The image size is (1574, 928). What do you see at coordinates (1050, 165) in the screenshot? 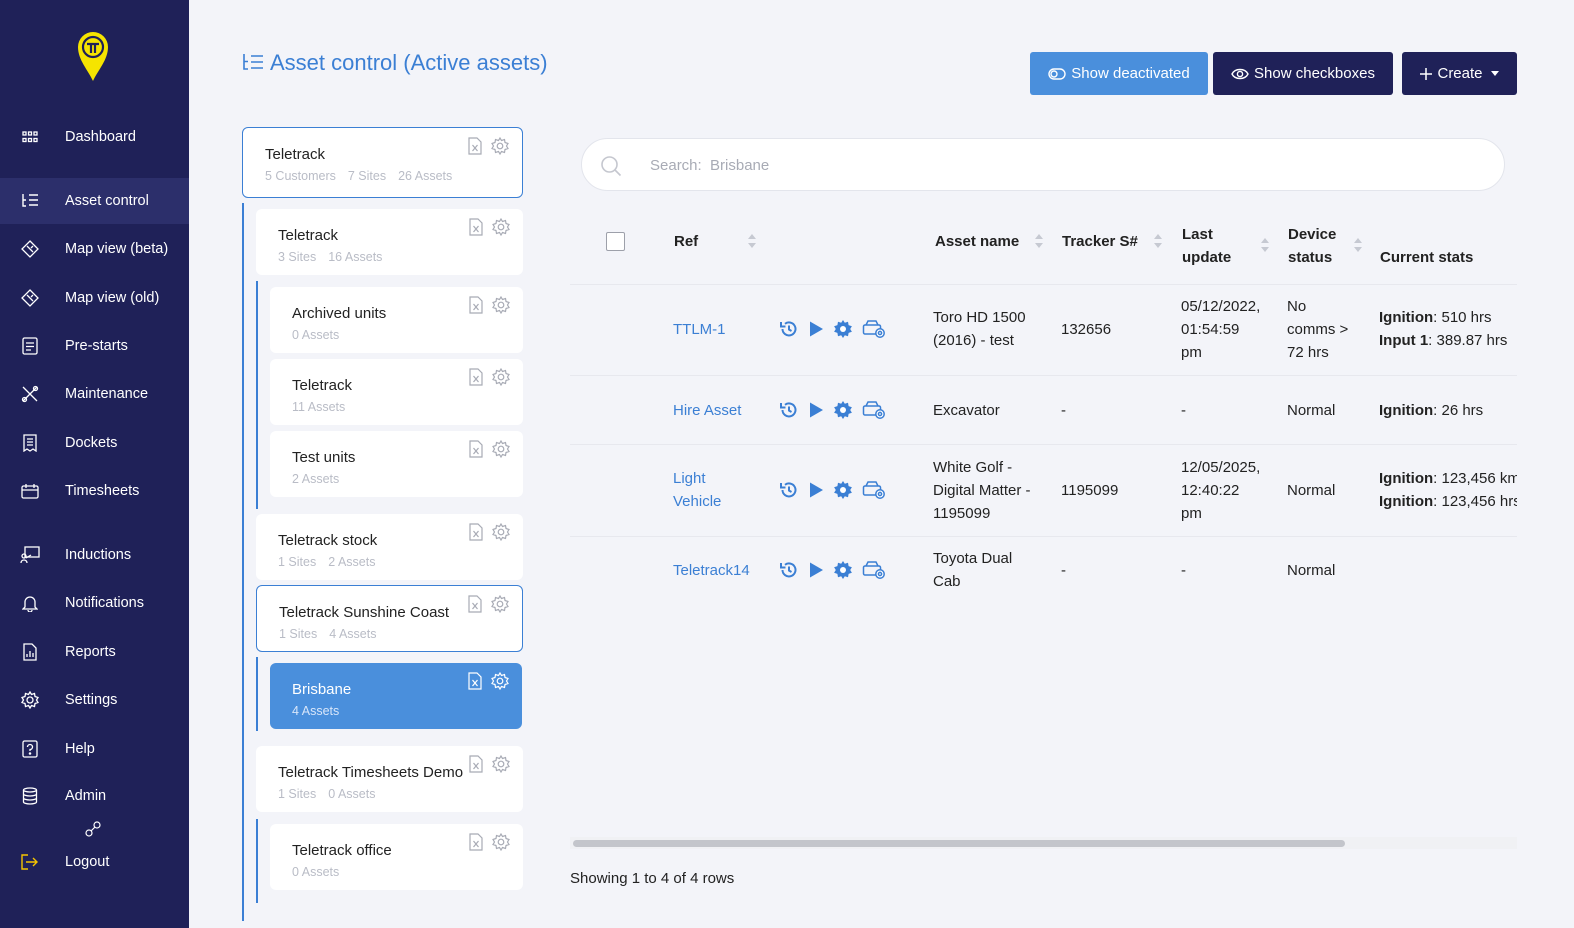
I see `search-input` at bounding box center [1050, 165].